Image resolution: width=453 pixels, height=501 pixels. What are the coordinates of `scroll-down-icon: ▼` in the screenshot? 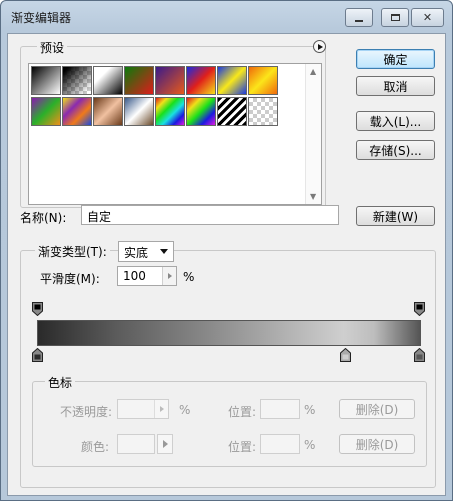 It's located at (313, 196).